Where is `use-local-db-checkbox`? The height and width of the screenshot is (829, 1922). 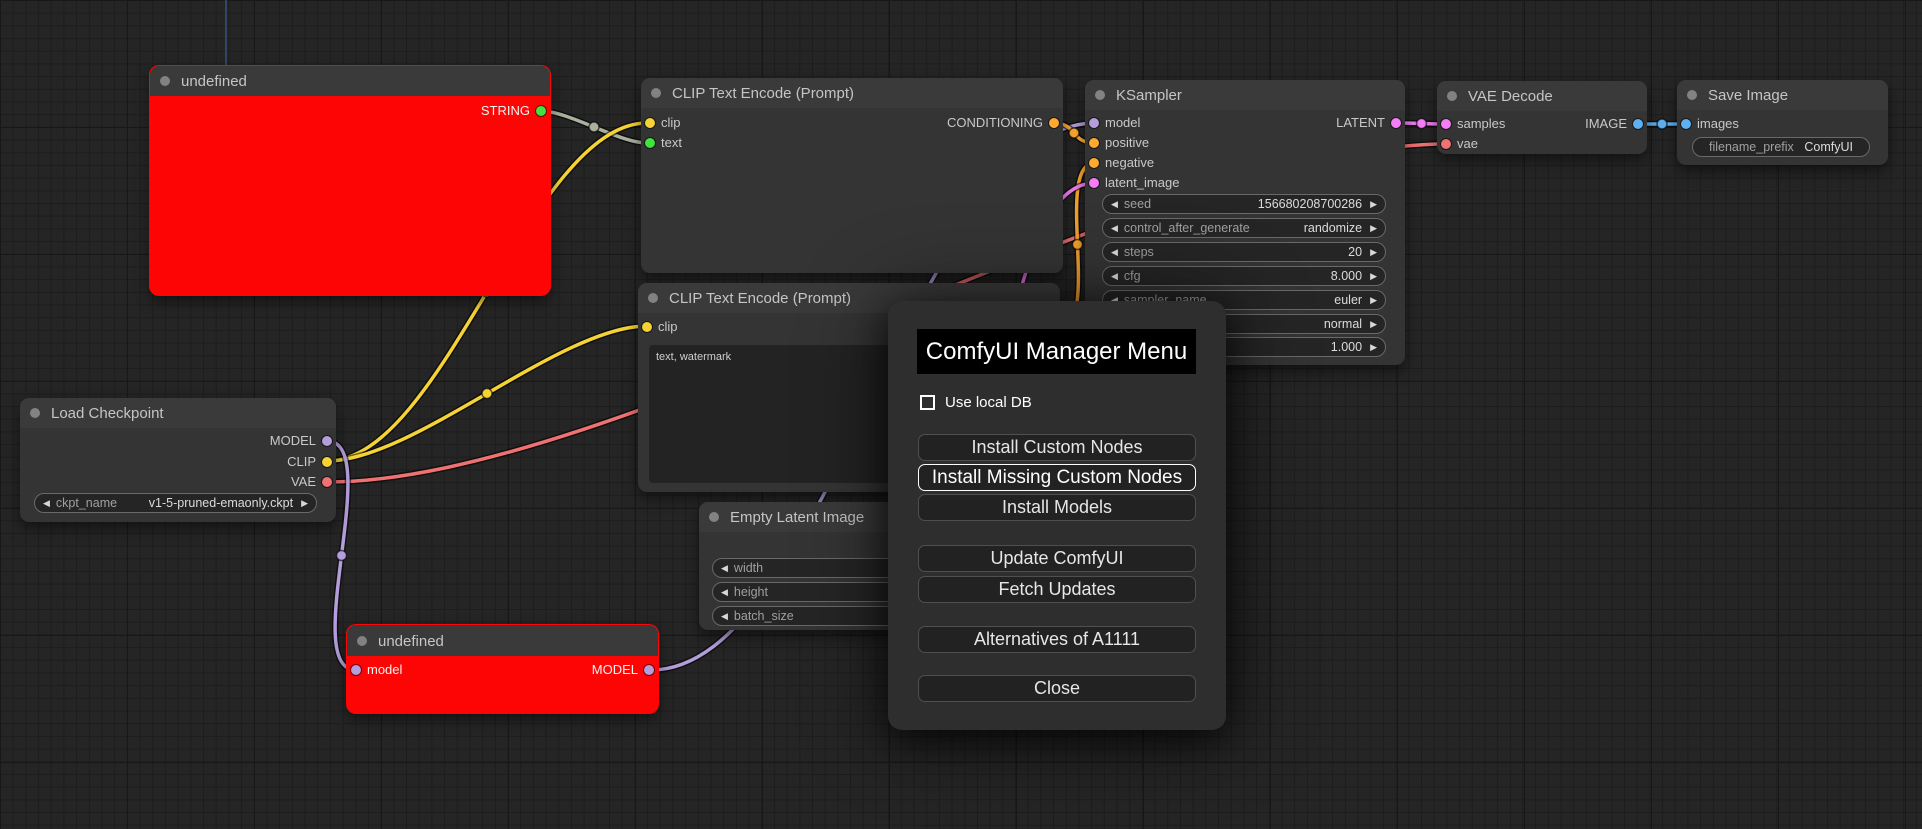
use-local-db-checkbox is located at coordinates (927, 402).